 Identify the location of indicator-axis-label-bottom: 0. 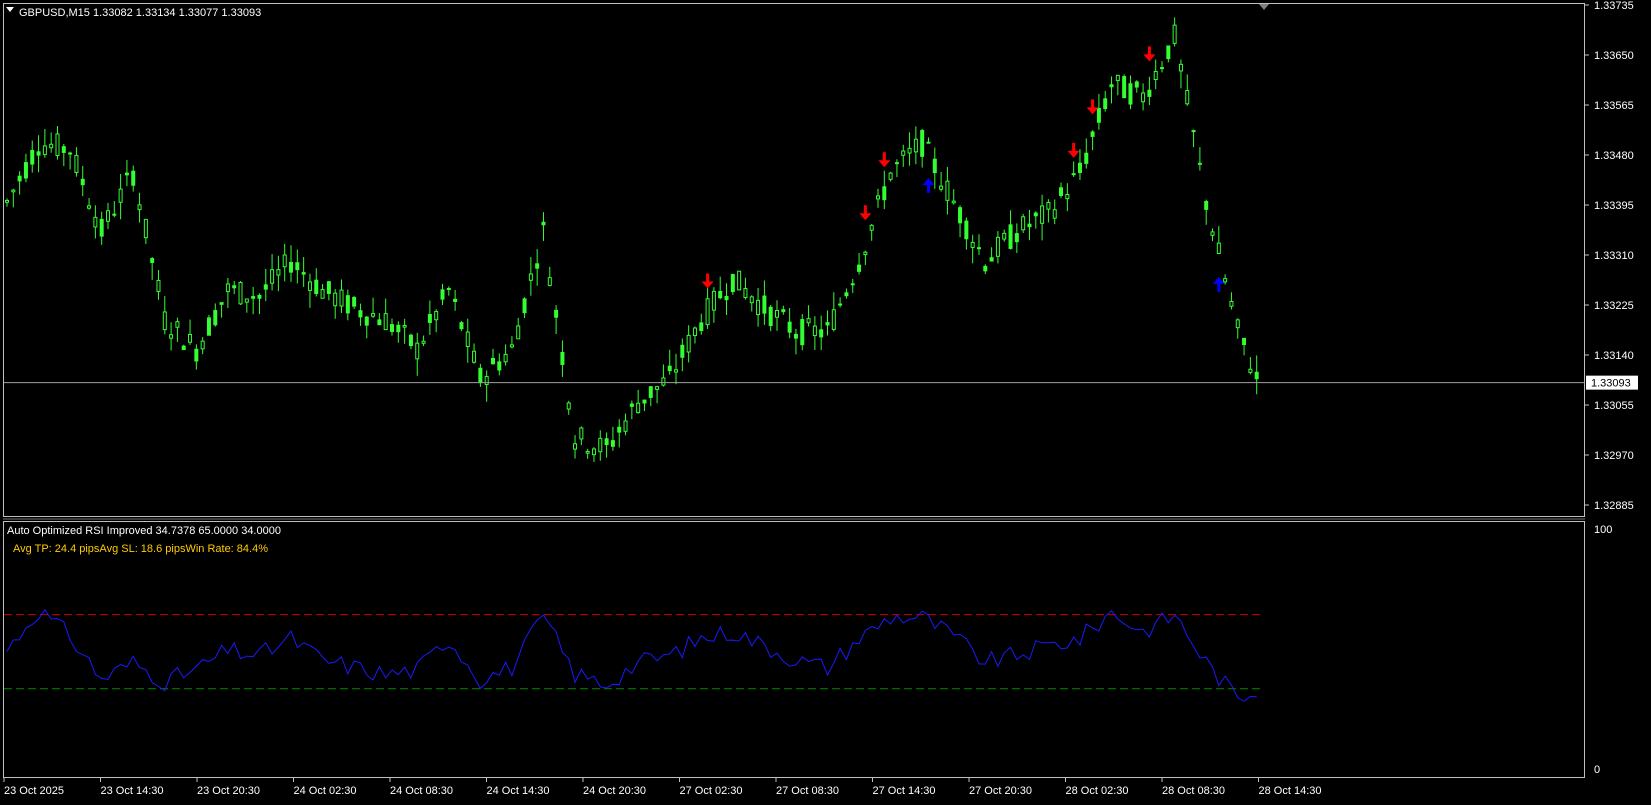
(1597, 770).